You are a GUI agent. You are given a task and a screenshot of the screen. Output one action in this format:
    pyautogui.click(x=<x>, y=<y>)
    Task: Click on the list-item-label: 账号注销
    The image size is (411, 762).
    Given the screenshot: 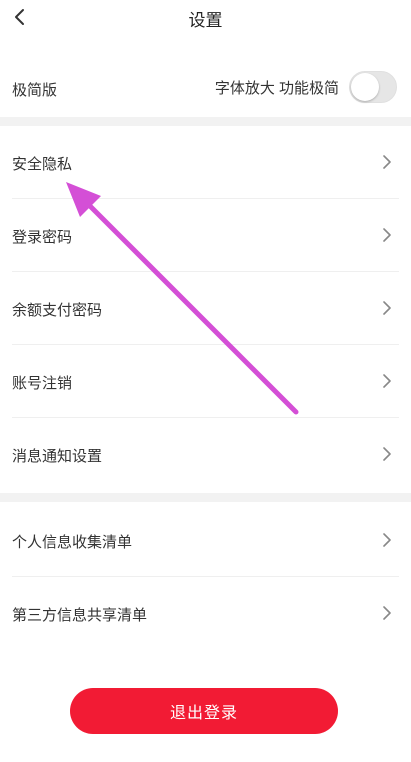 What is the action you would take?
    pyautogui.click(x=42, y=383)
    